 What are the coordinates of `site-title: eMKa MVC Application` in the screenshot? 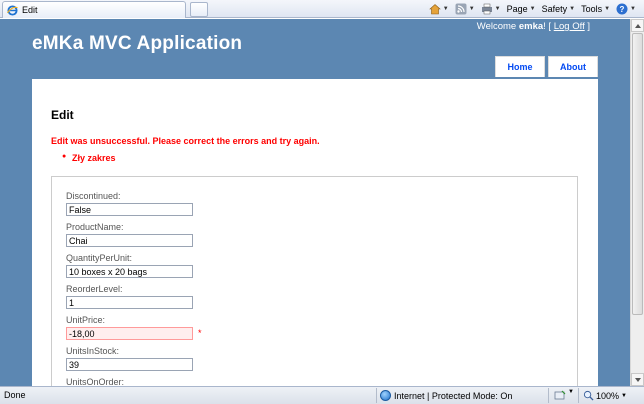 It's located at (137, 43).